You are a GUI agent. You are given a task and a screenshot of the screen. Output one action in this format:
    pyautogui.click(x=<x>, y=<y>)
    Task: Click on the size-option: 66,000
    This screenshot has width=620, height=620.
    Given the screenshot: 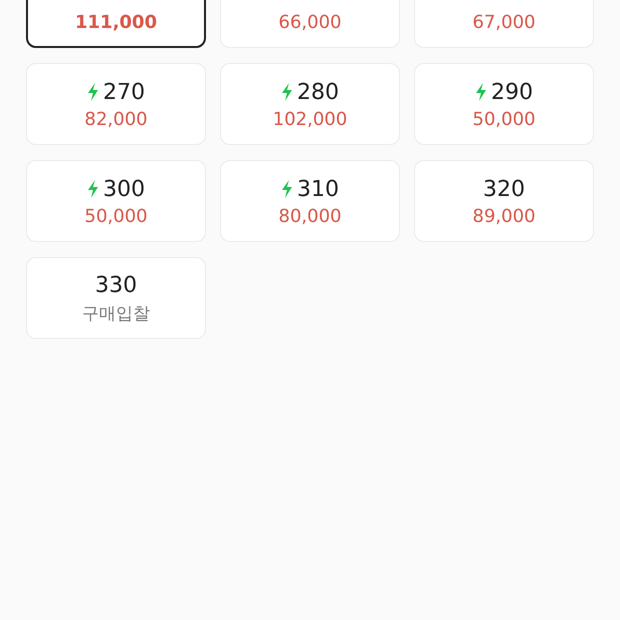 What is the action you would take?
    pyautogui.click(x=310, y=24)
    